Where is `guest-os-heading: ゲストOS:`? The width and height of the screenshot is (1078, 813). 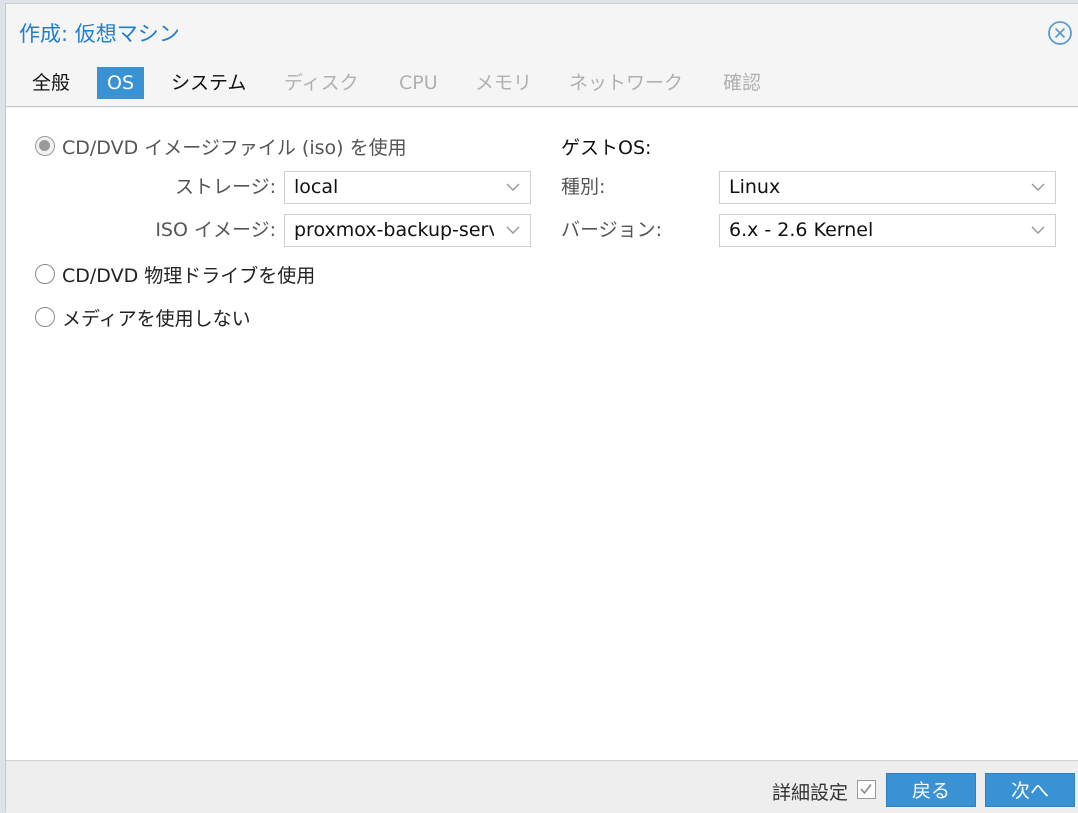
guest-os-heading: ゲストOS: is located at coordinates (606, 148).